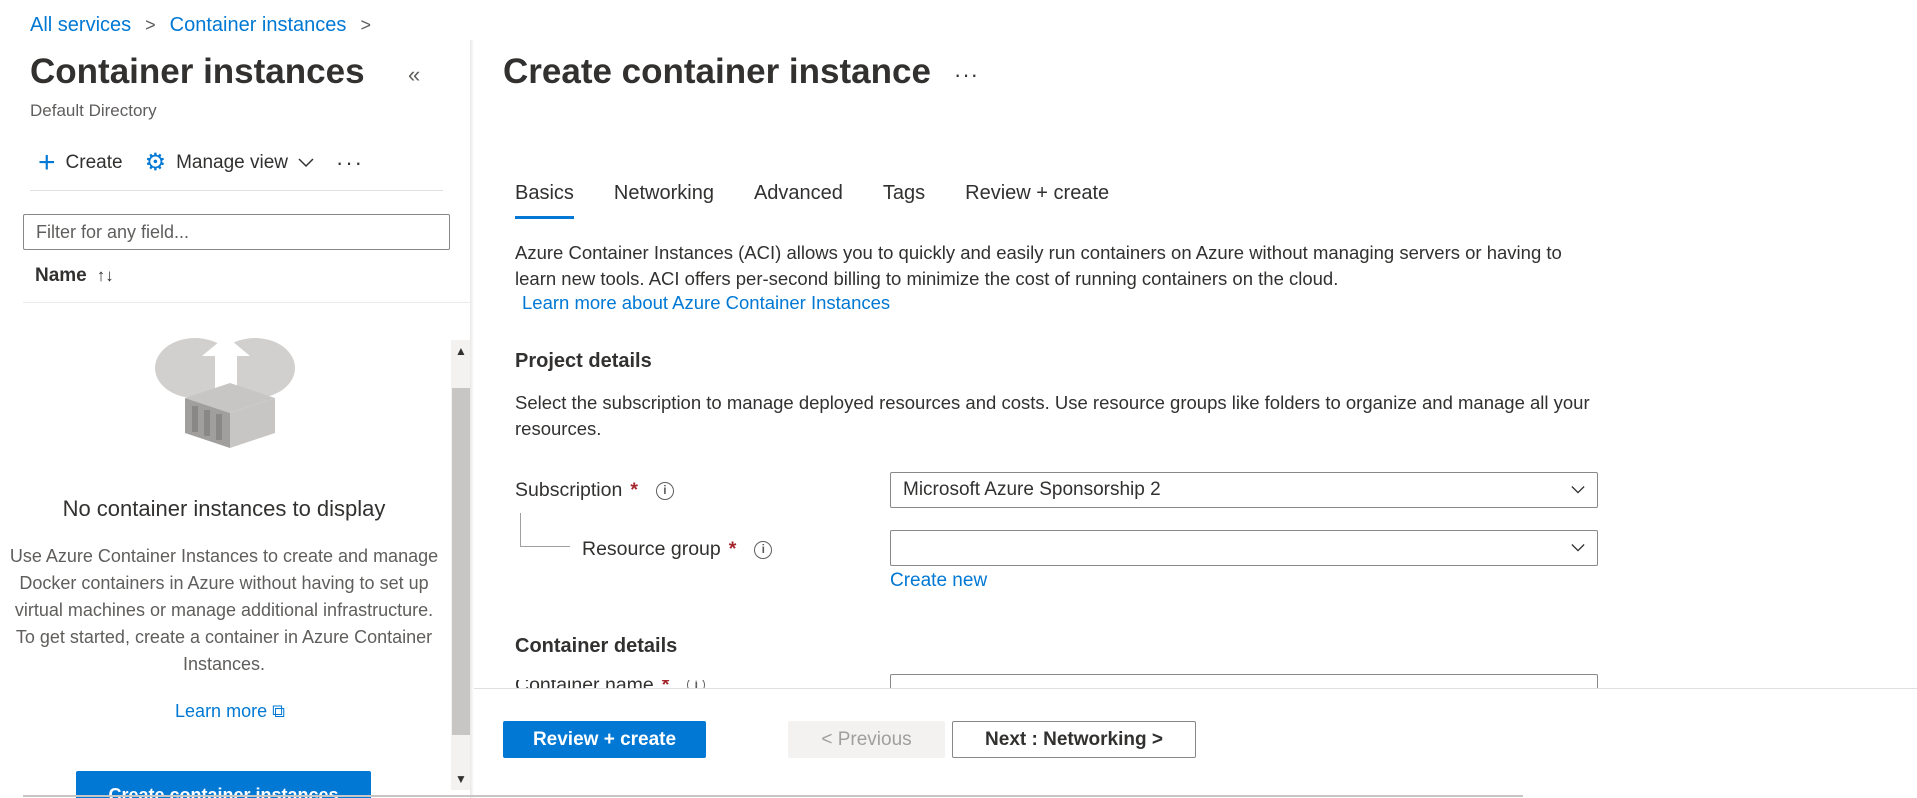 The width and height of the screenshot is (1917, 798). Describe the element at coordinates (717, 71) in the screenshot. I see `blade-title: Create container instance` at that location.